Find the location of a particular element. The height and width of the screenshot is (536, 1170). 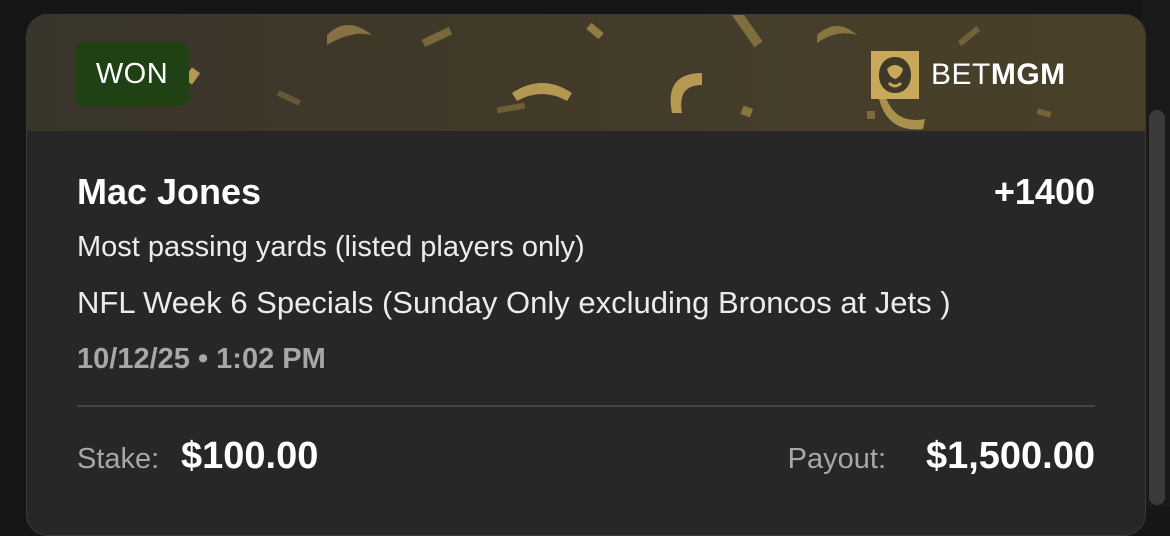

payout-label: Payout: is located at coordinates (836, 459).